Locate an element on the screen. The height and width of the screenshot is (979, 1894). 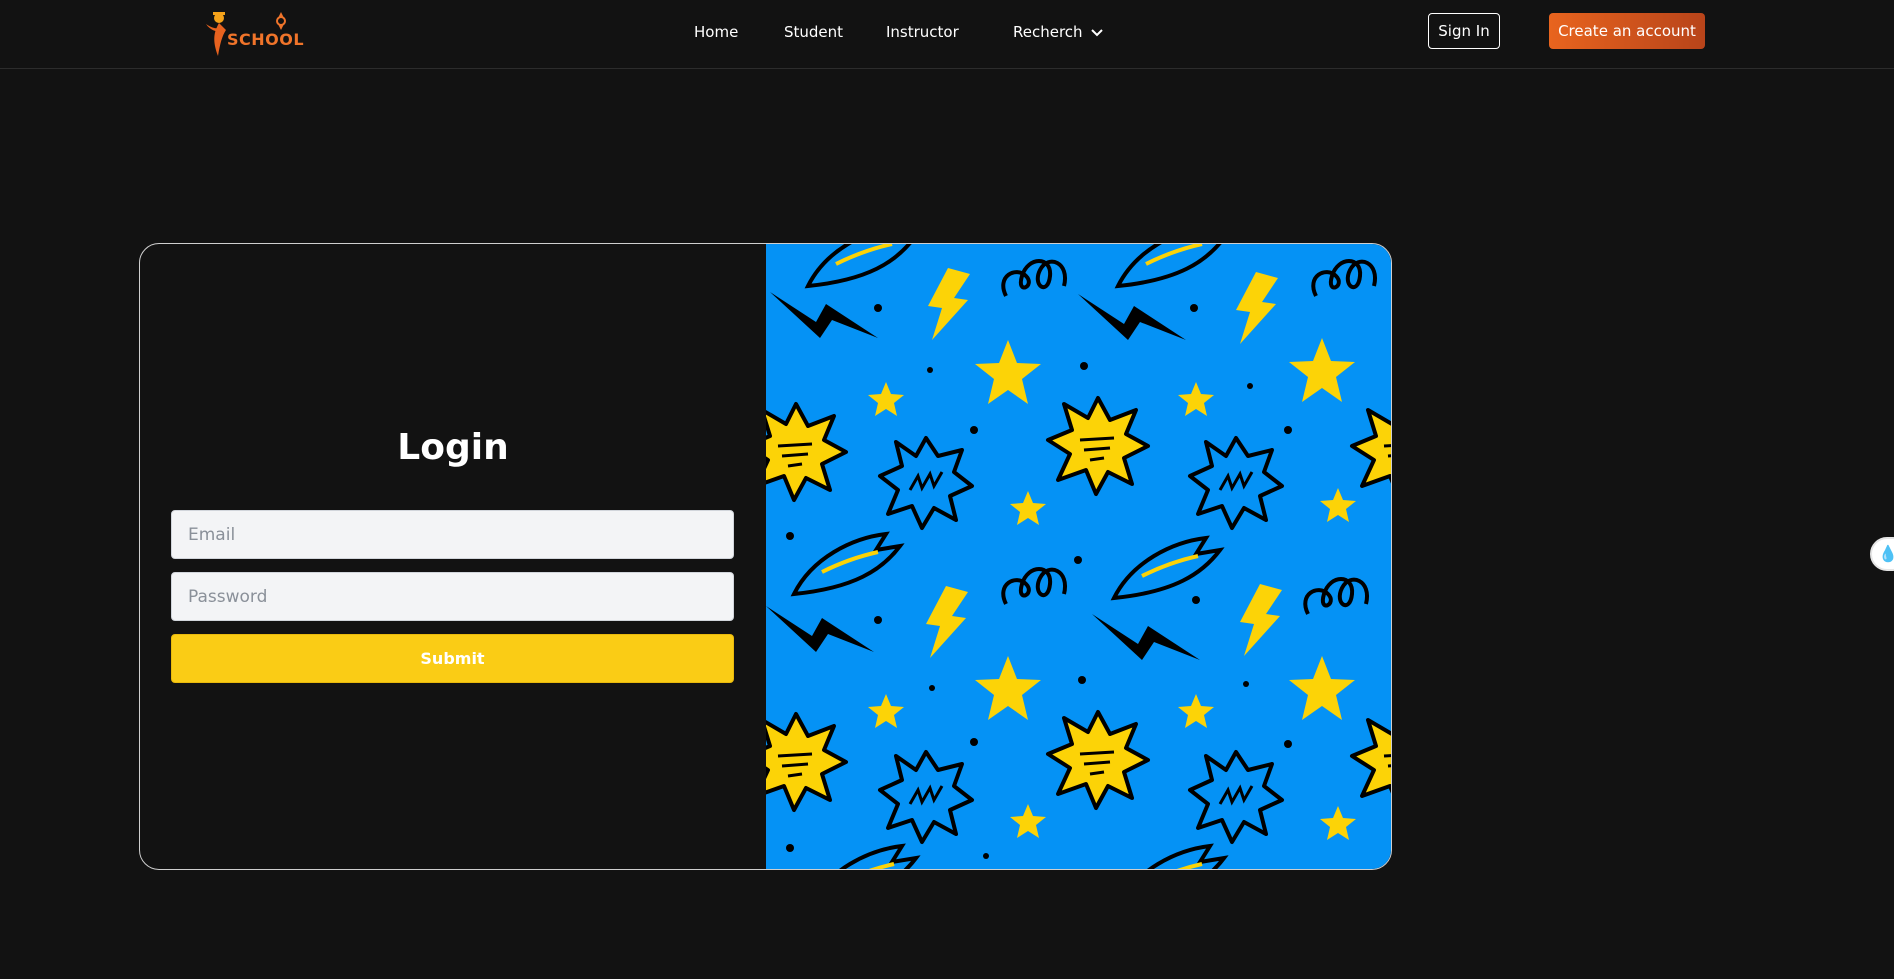
side-floating-widget: 💧 is located at coordinates (1882, 554).